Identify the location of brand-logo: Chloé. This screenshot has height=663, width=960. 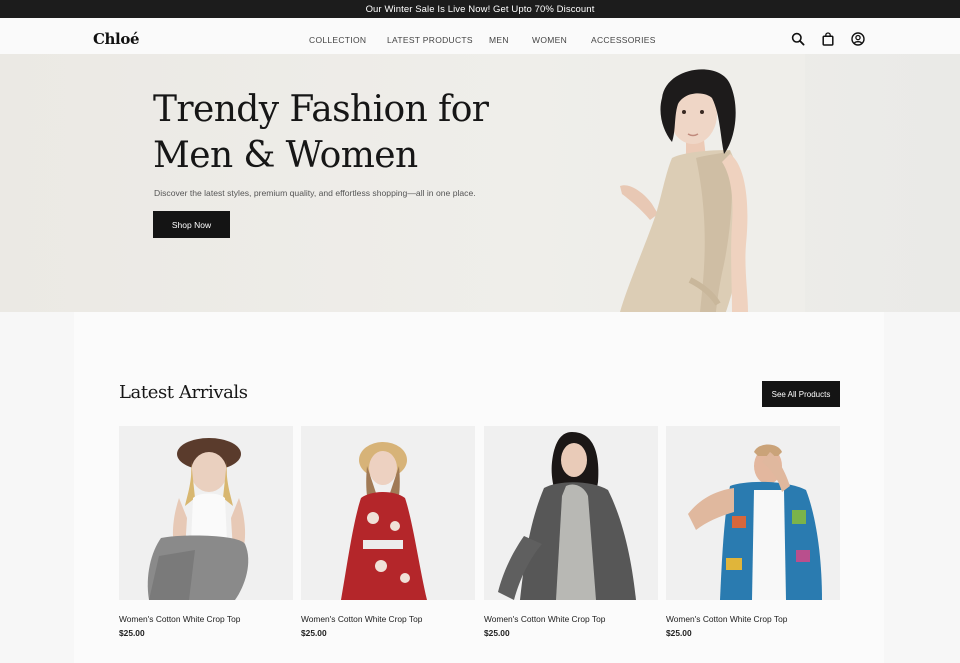
(116, 39).